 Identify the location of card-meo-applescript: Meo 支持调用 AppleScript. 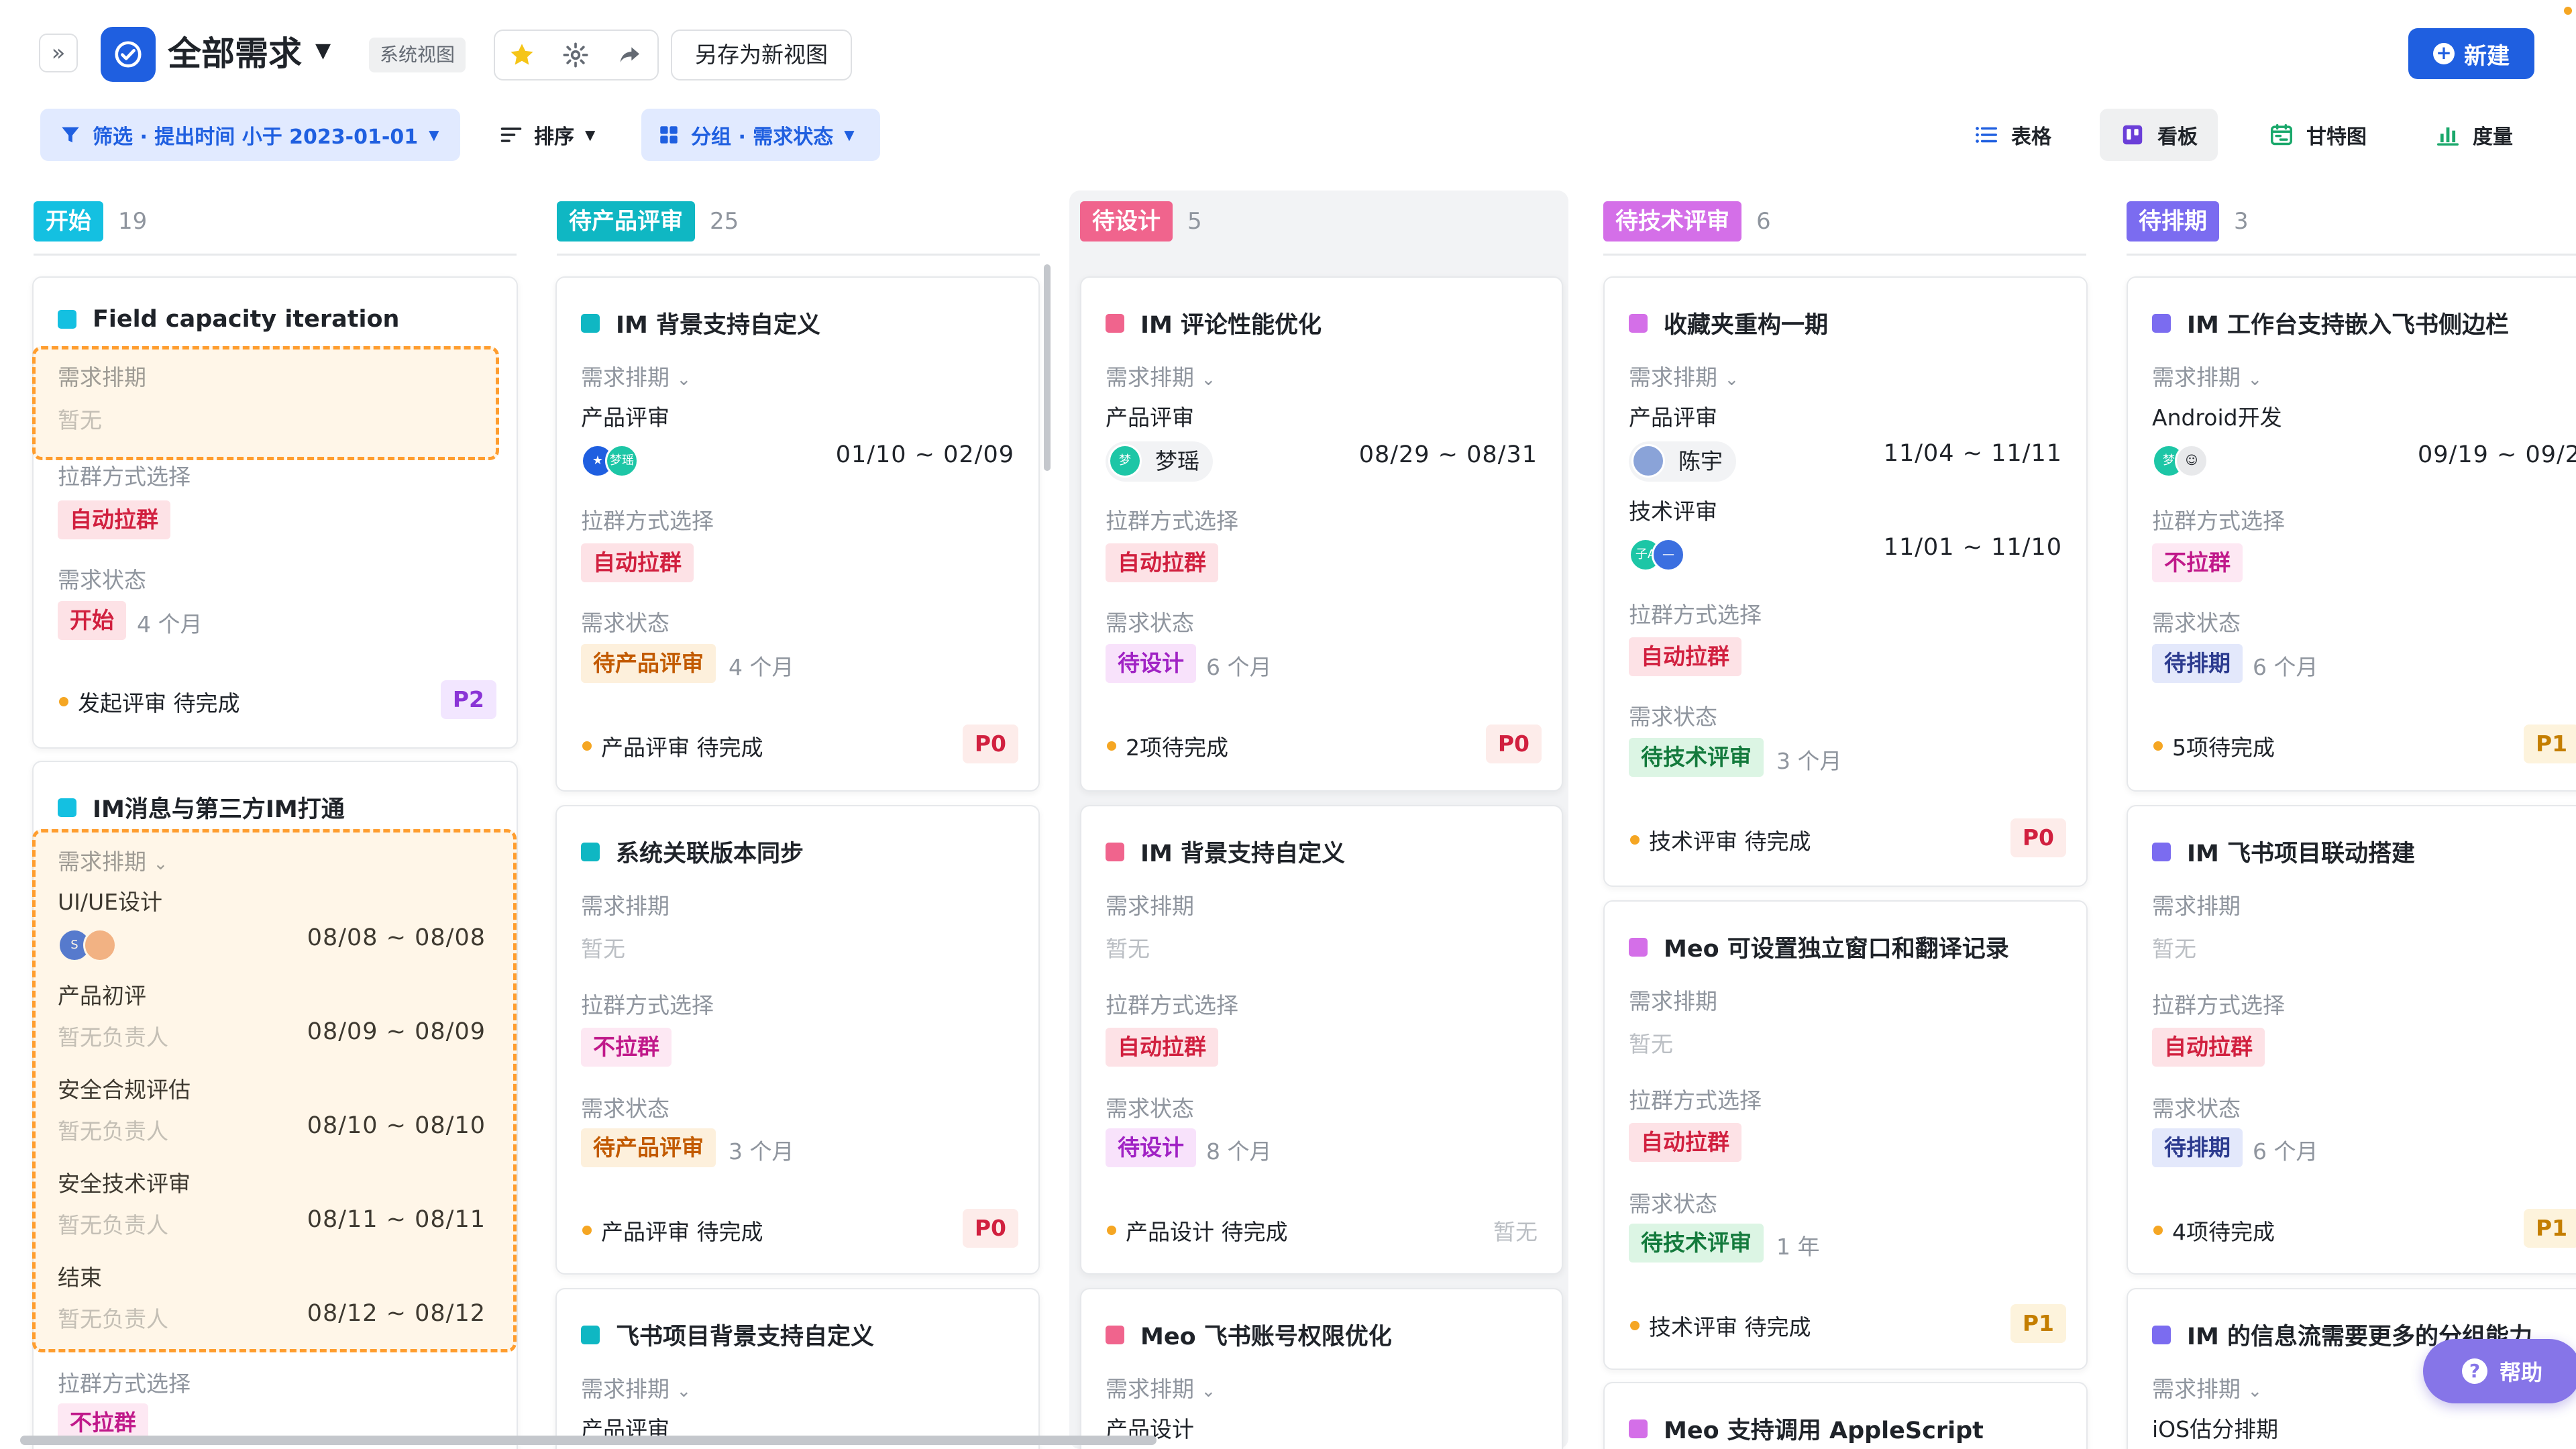
(1845, 1415).